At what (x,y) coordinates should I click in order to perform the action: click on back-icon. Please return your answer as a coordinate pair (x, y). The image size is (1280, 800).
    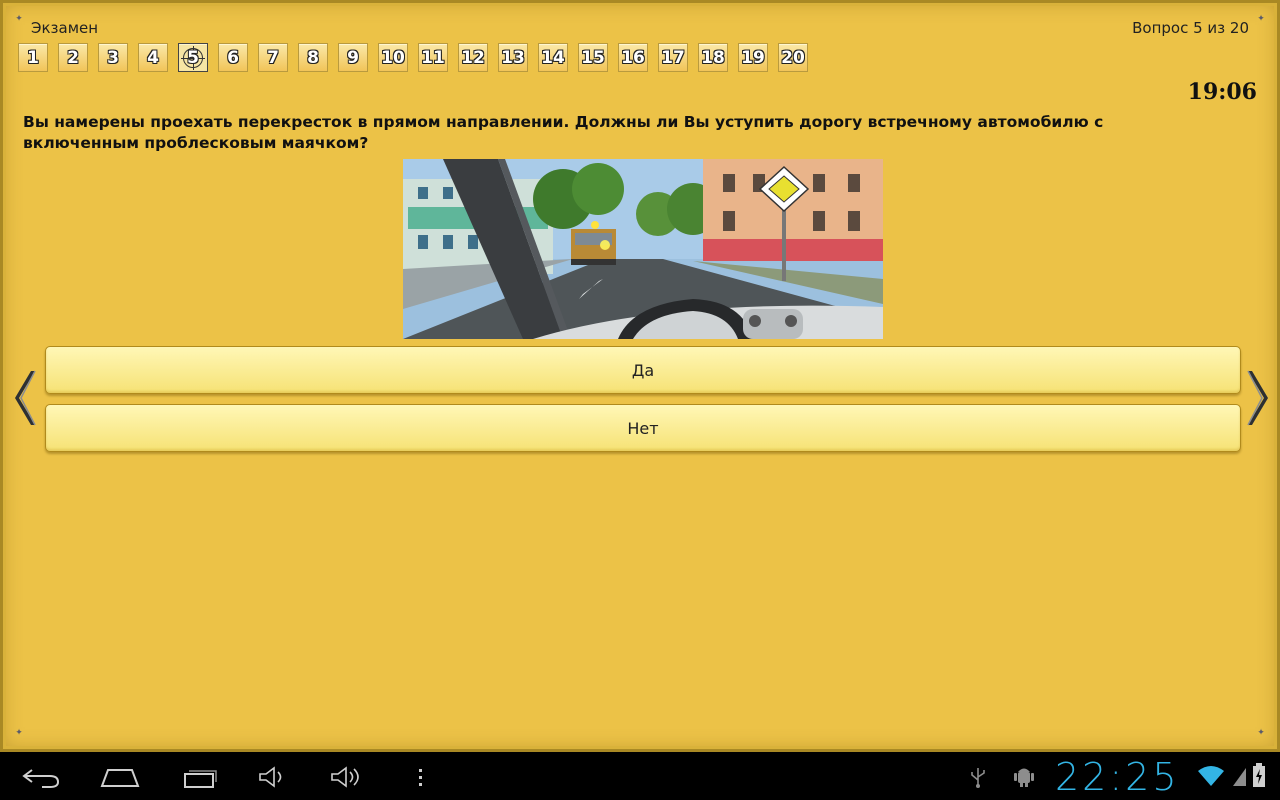
    Looking at the image, I should click on (41, 777).